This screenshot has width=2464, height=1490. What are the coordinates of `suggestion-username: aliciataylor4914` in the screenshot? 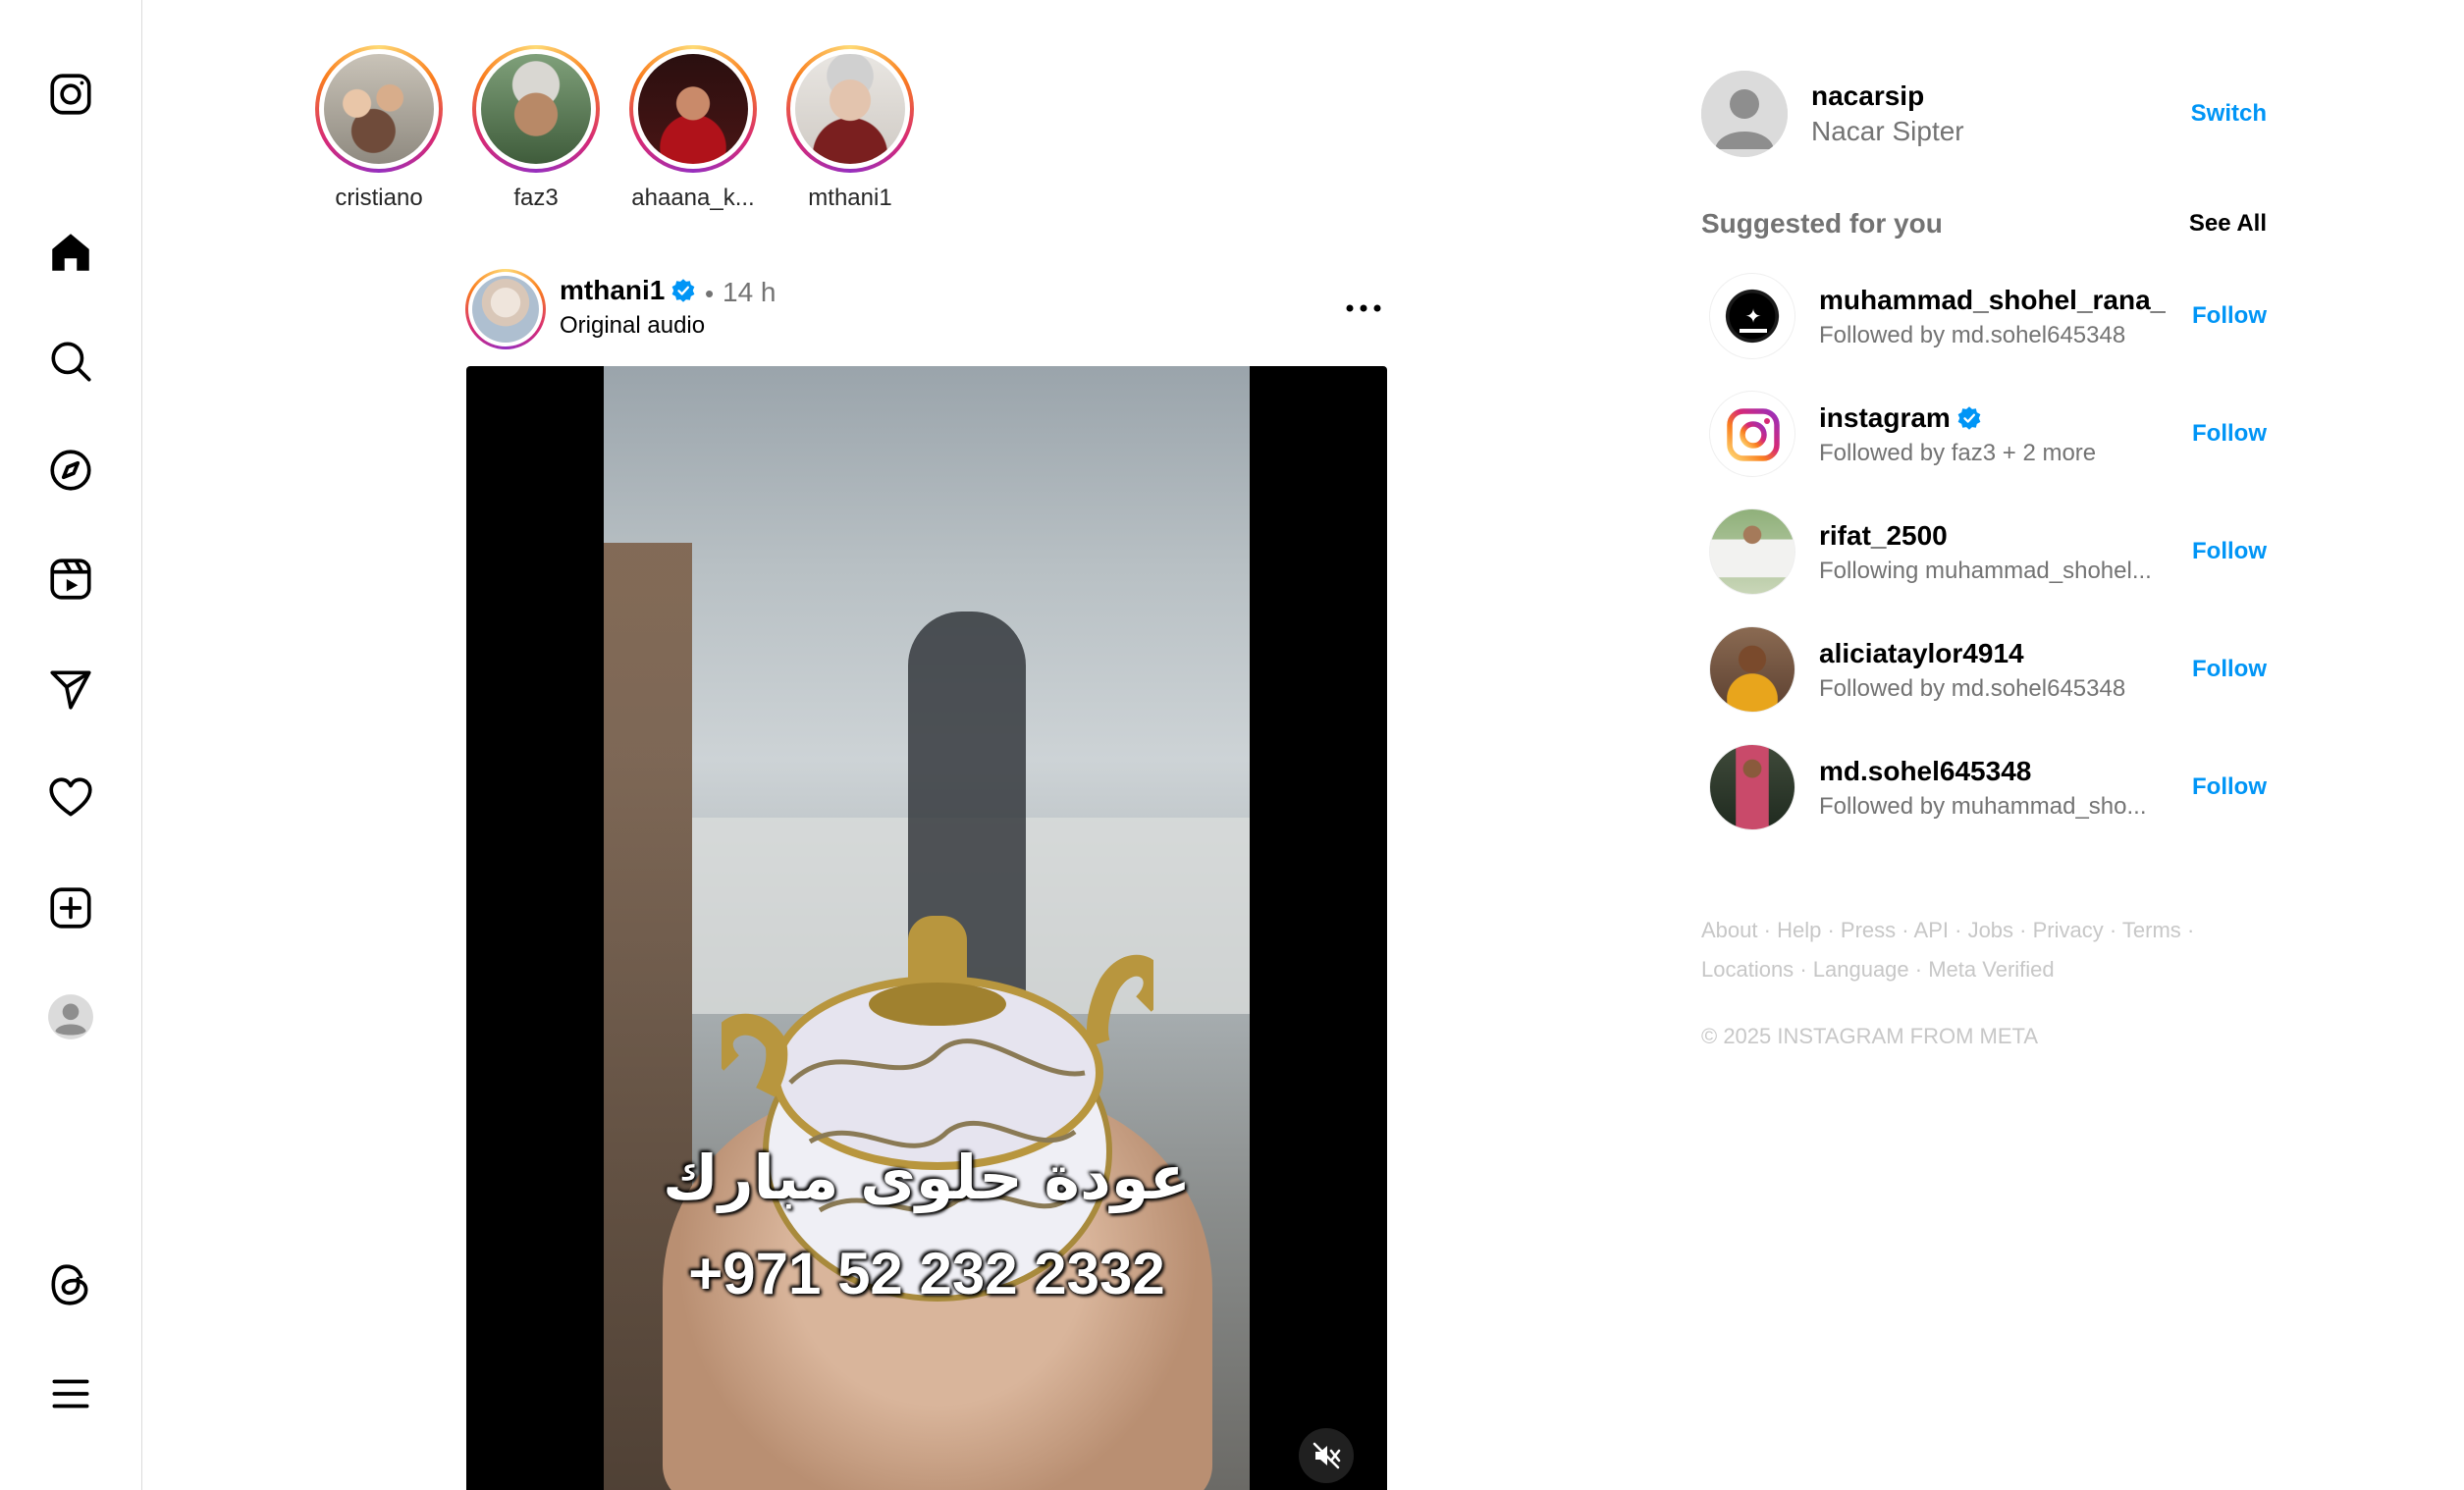 It's located at (1921, 653).